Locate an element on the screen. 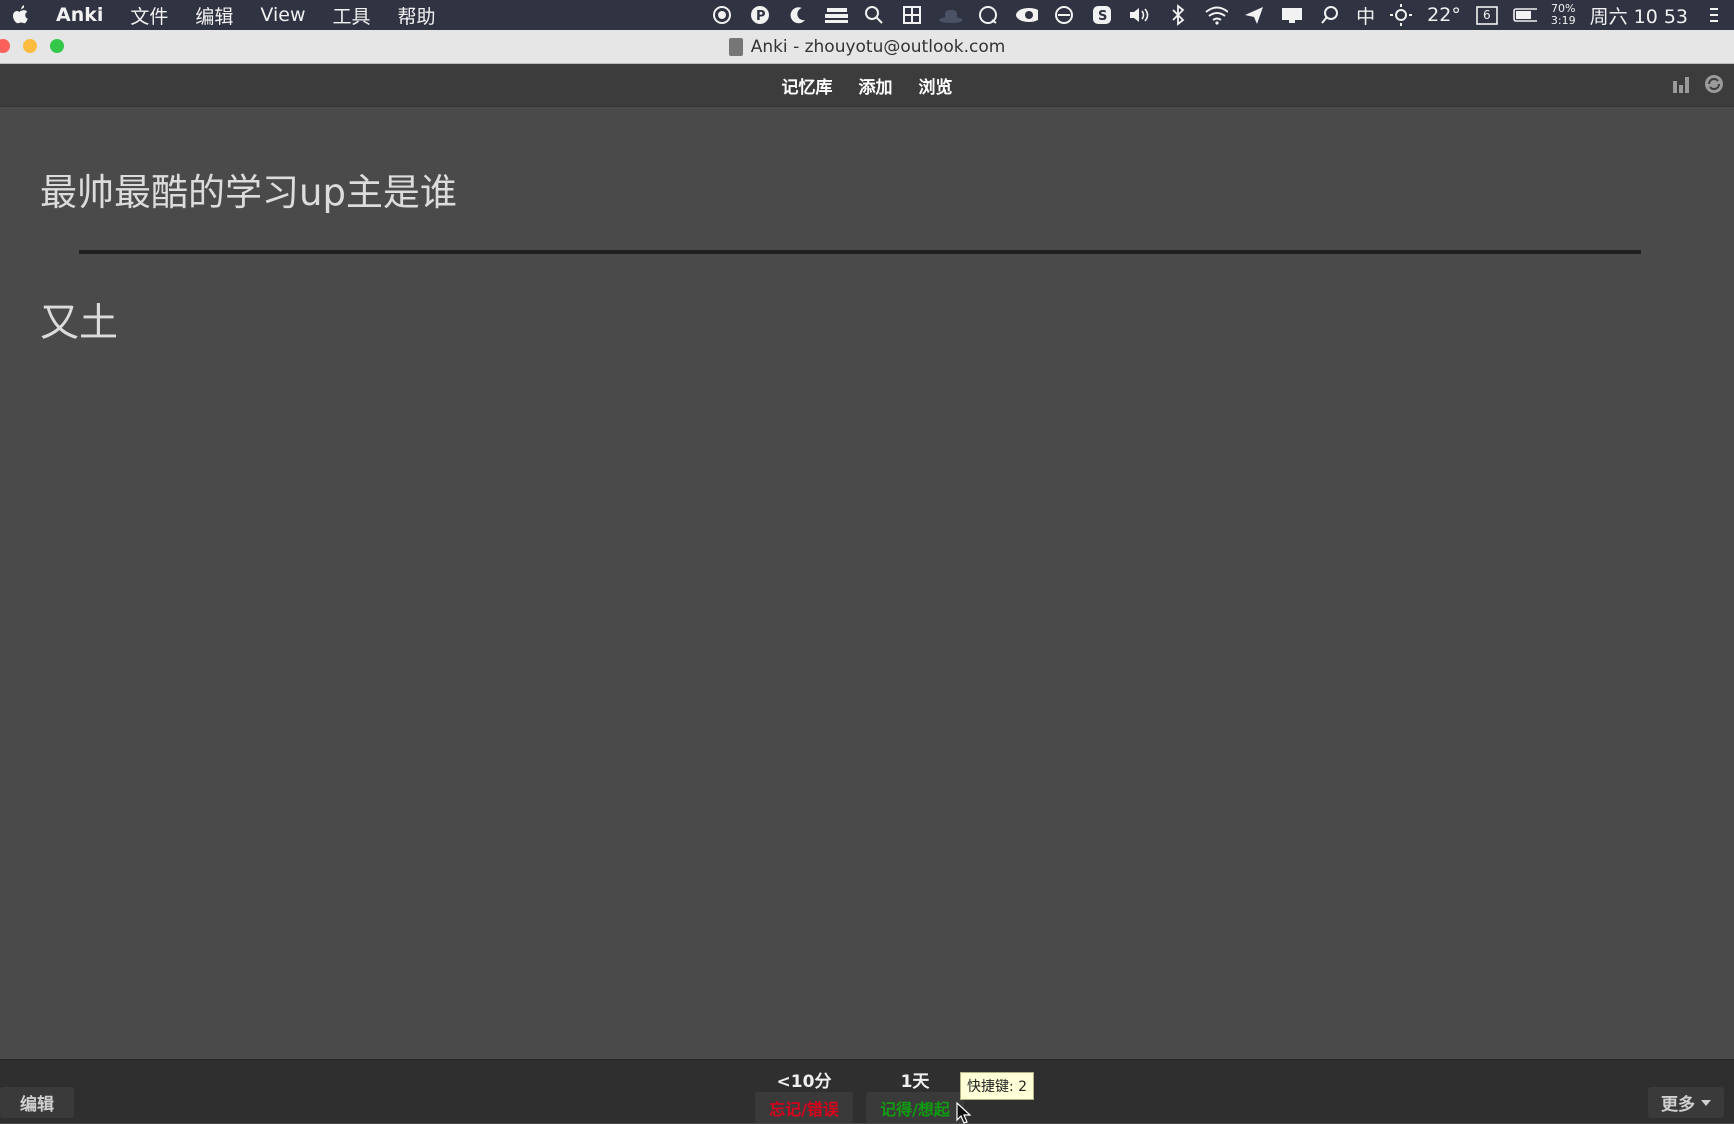  decks-link: 记忆库 is located at coordinates (807, 85).